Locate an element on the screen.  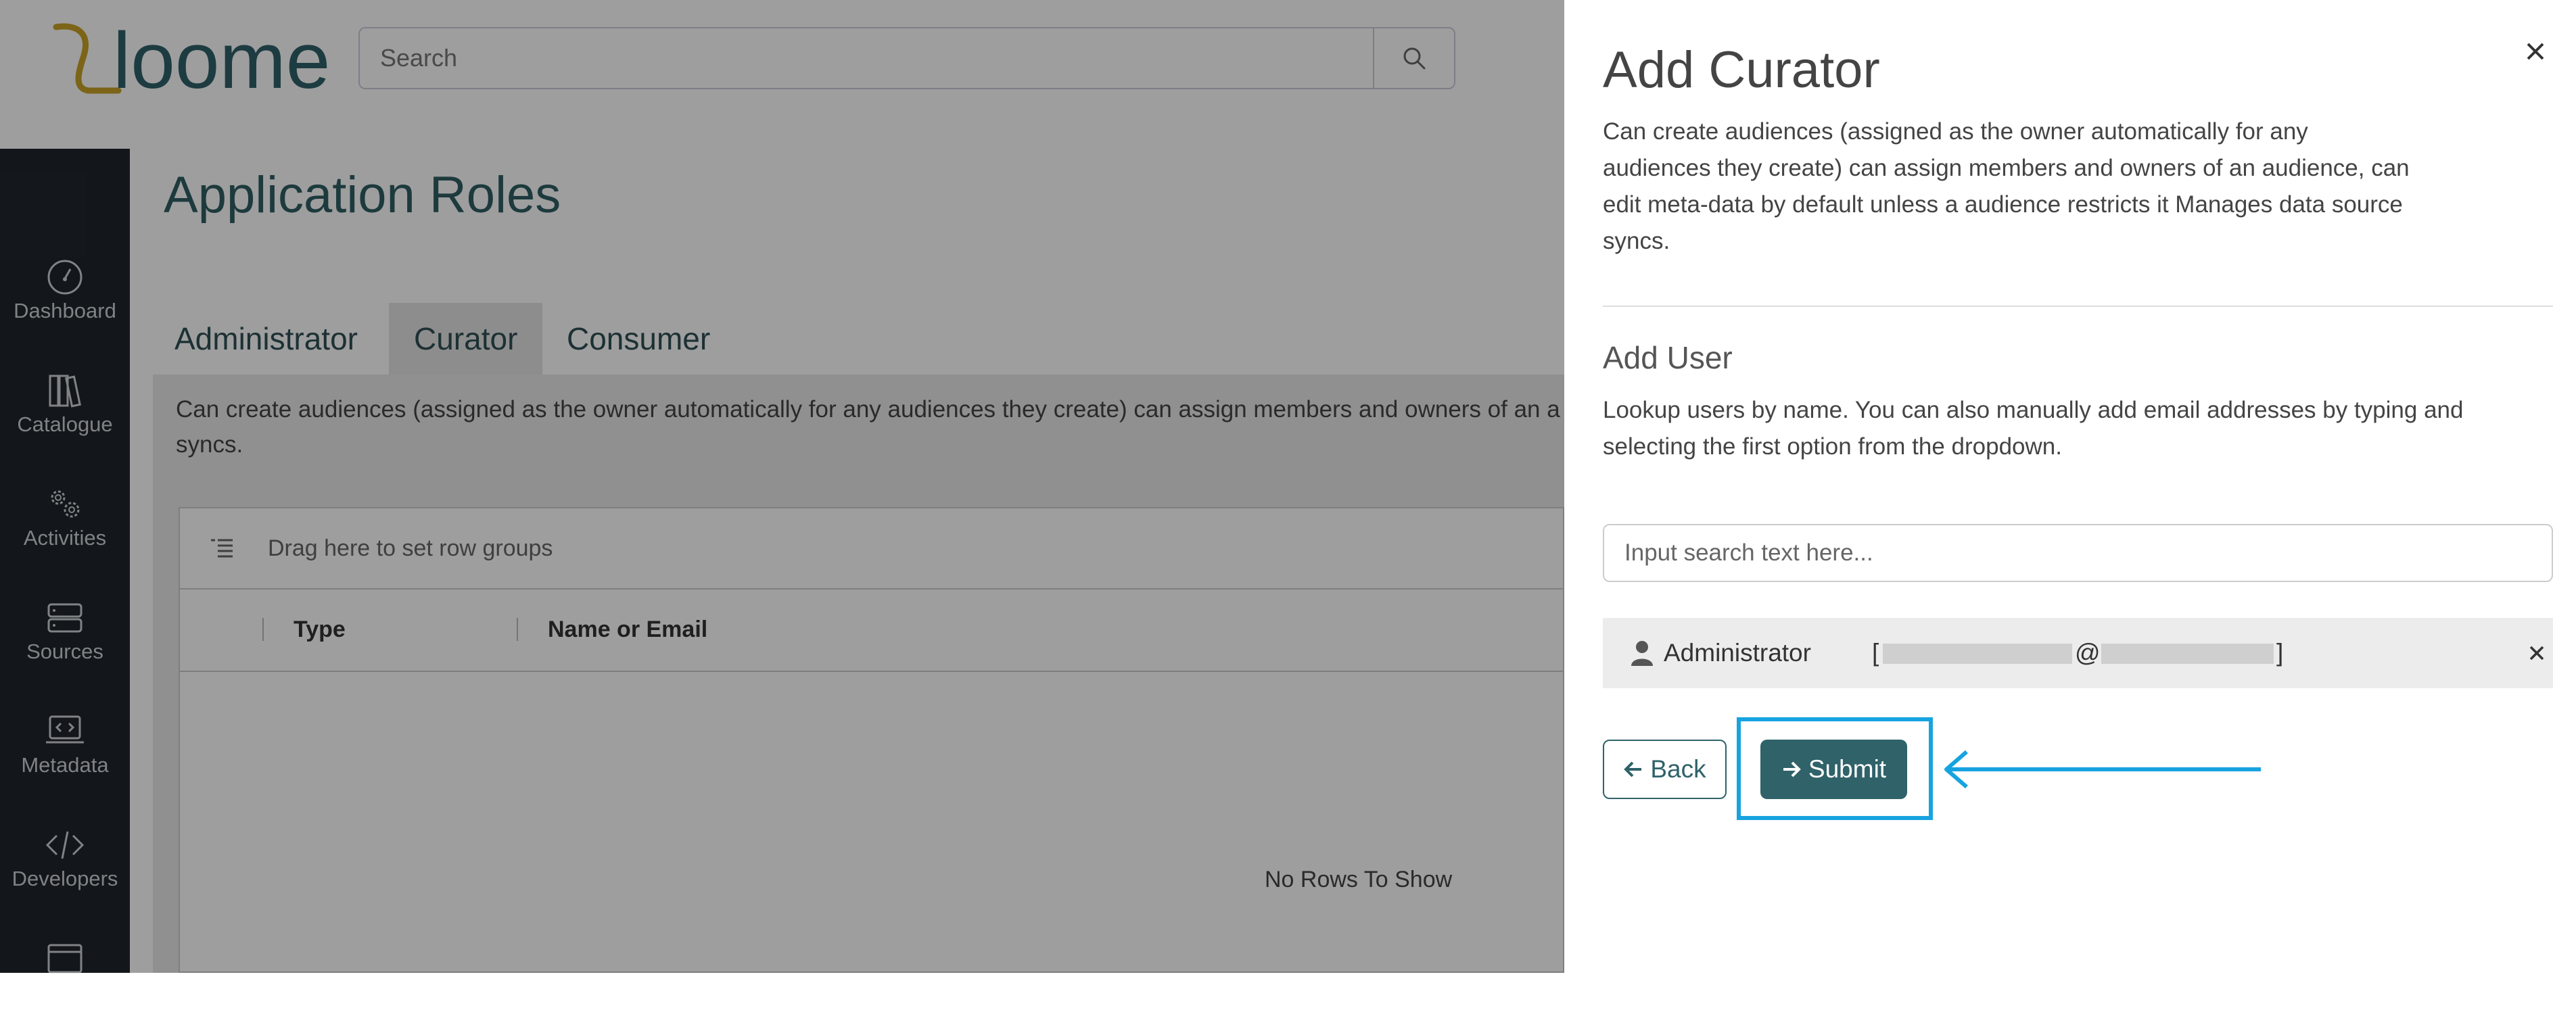
email-at-sign: @ is located at coordinates (2088, 653).